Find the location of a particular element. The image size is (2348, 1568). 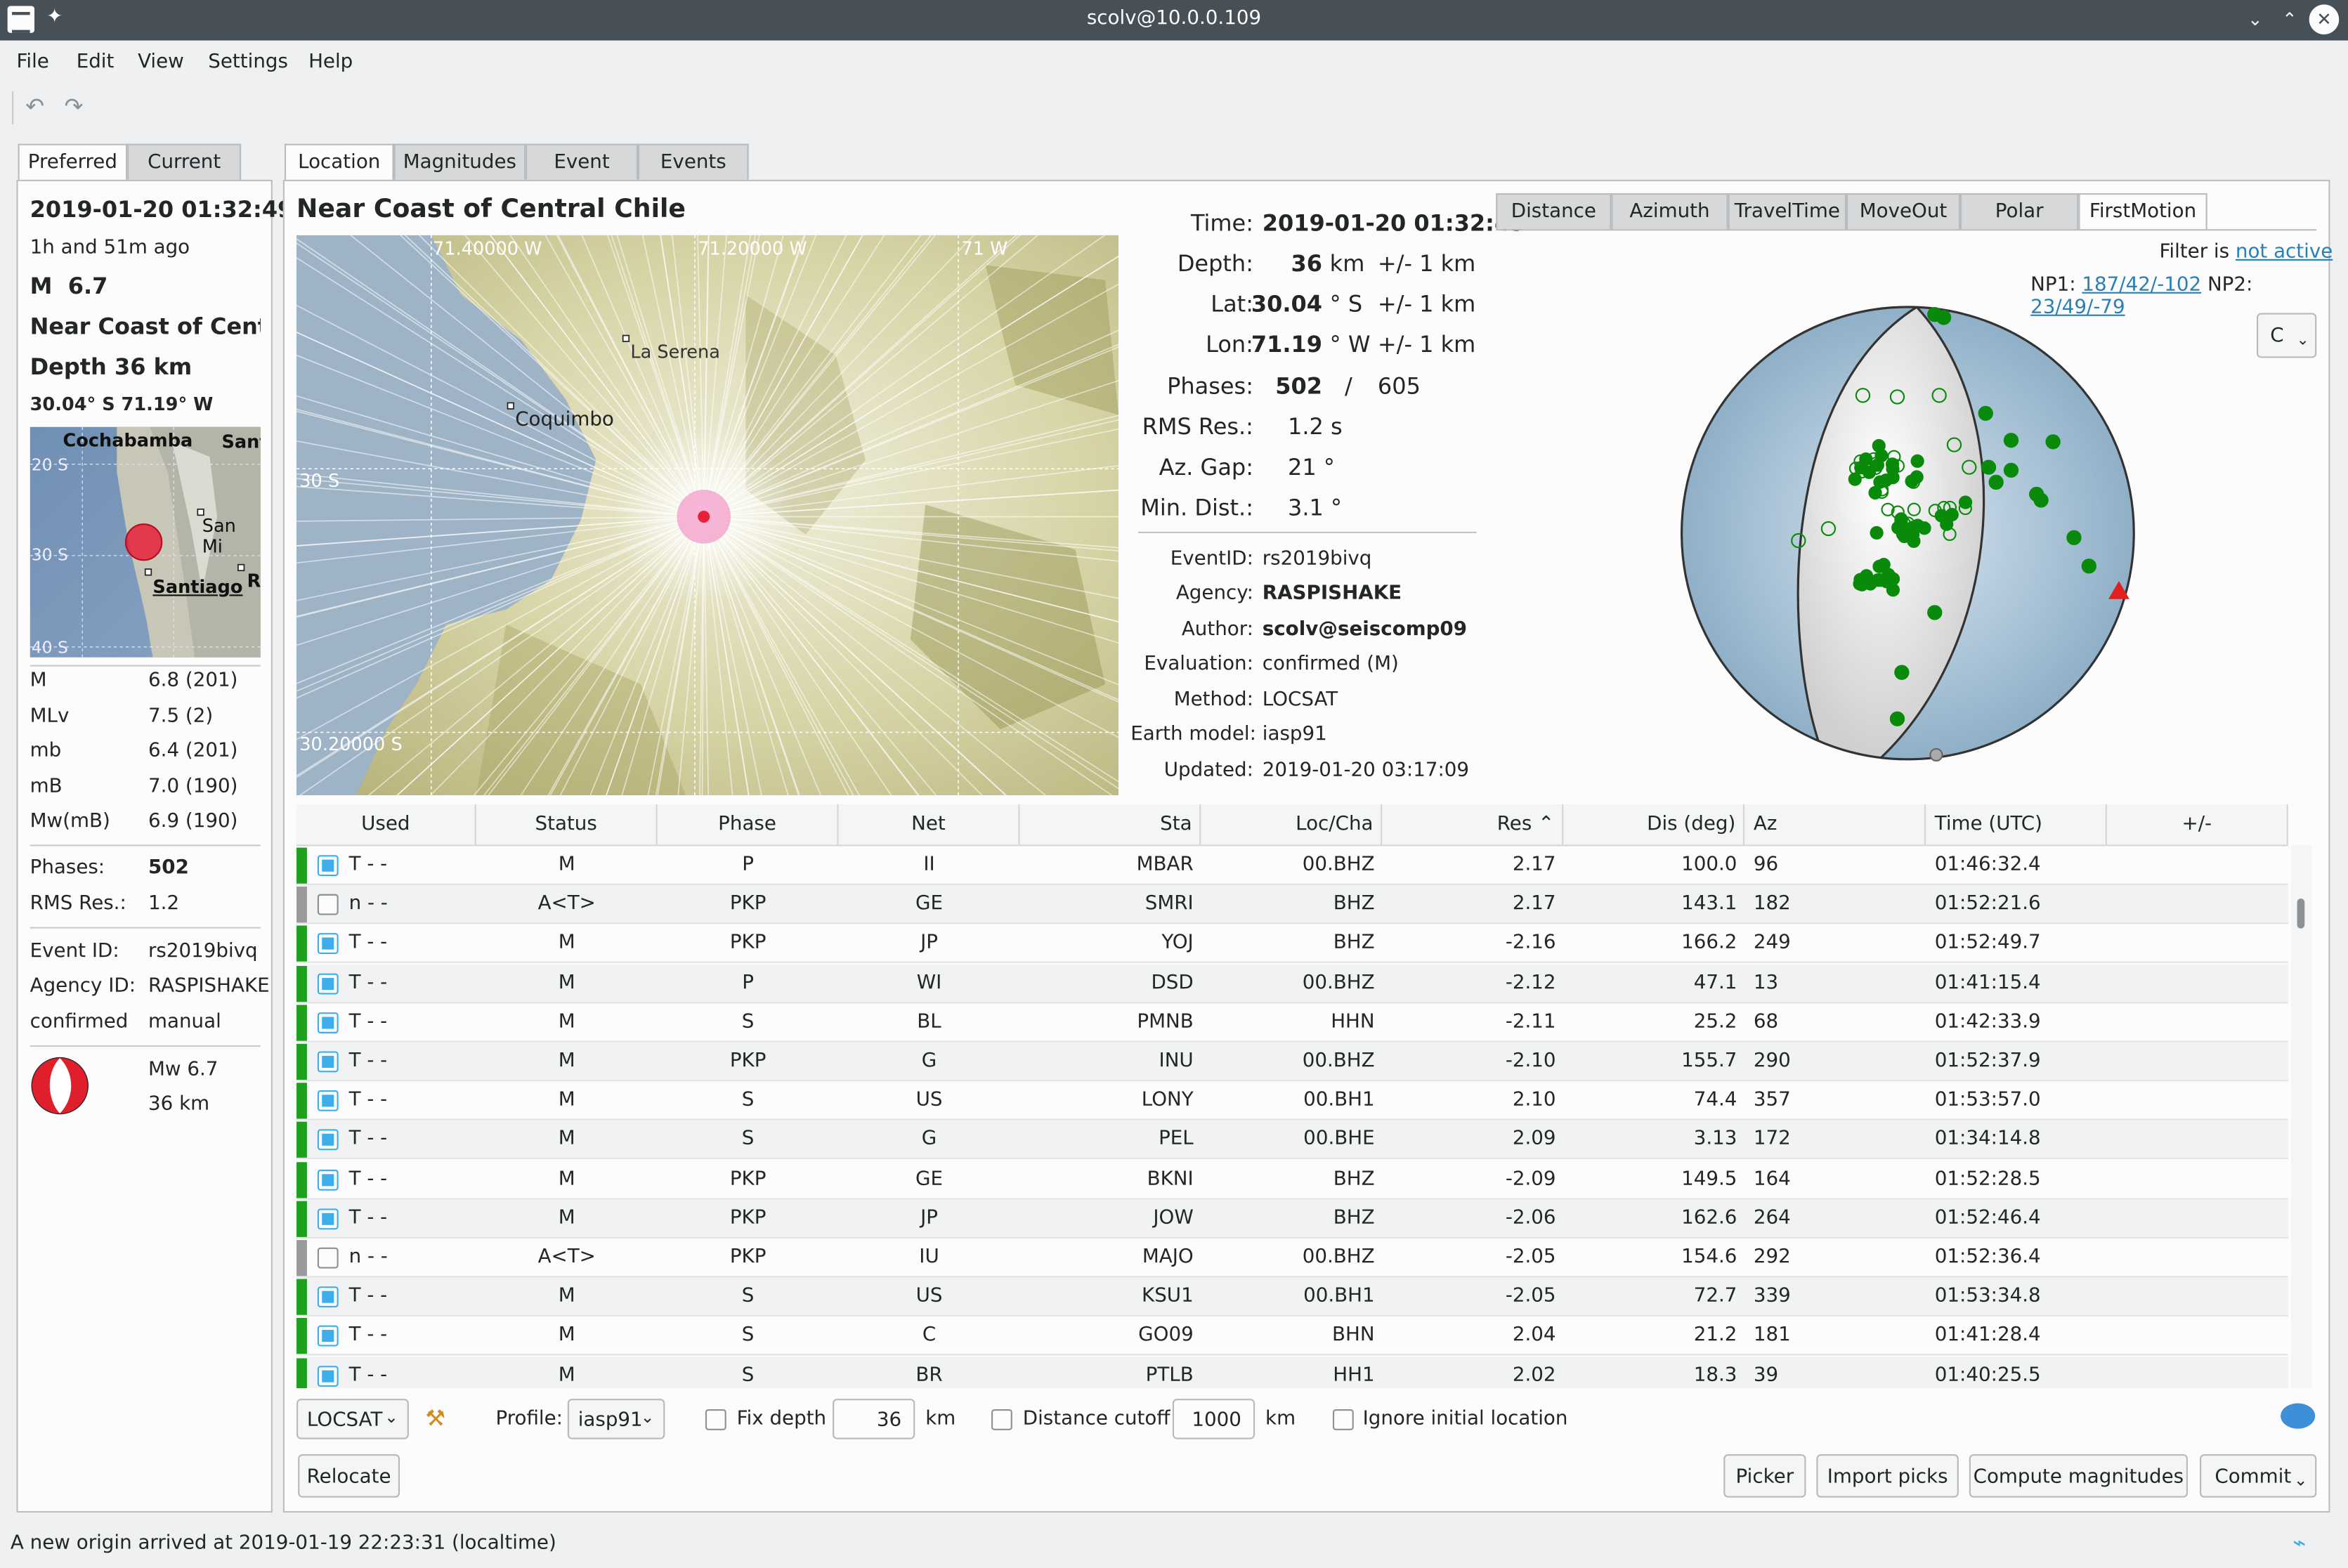

import-picks-button: Import picks is located at coordinates (1887, 1475).